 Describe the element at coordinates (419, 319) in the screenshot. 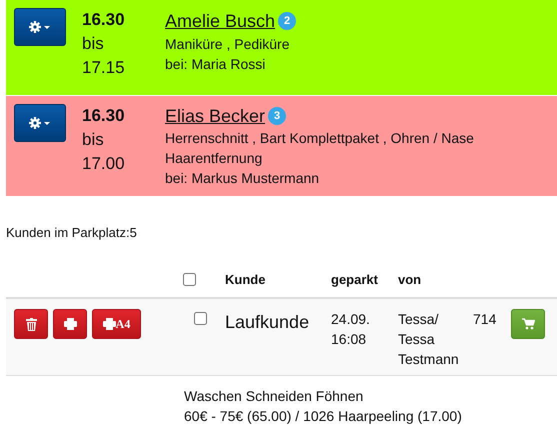

I see `staff-name: Tessa/` at that location.